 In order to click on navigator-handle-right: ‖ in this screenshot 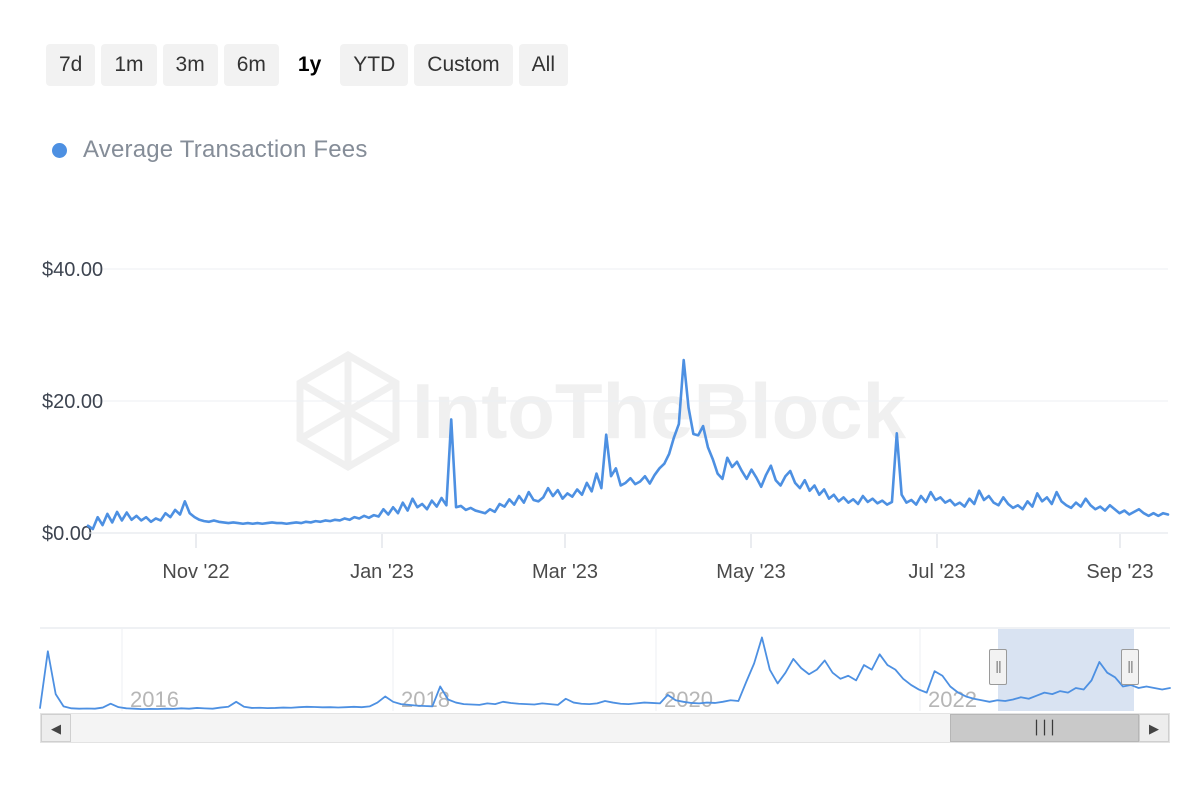, I will do `click(1130, 667)`.